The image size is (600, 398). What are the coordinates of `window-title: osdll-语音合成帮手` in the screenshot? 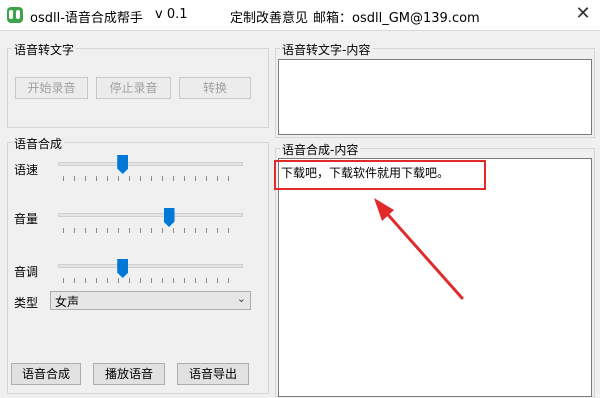 It's located at (86, 18).